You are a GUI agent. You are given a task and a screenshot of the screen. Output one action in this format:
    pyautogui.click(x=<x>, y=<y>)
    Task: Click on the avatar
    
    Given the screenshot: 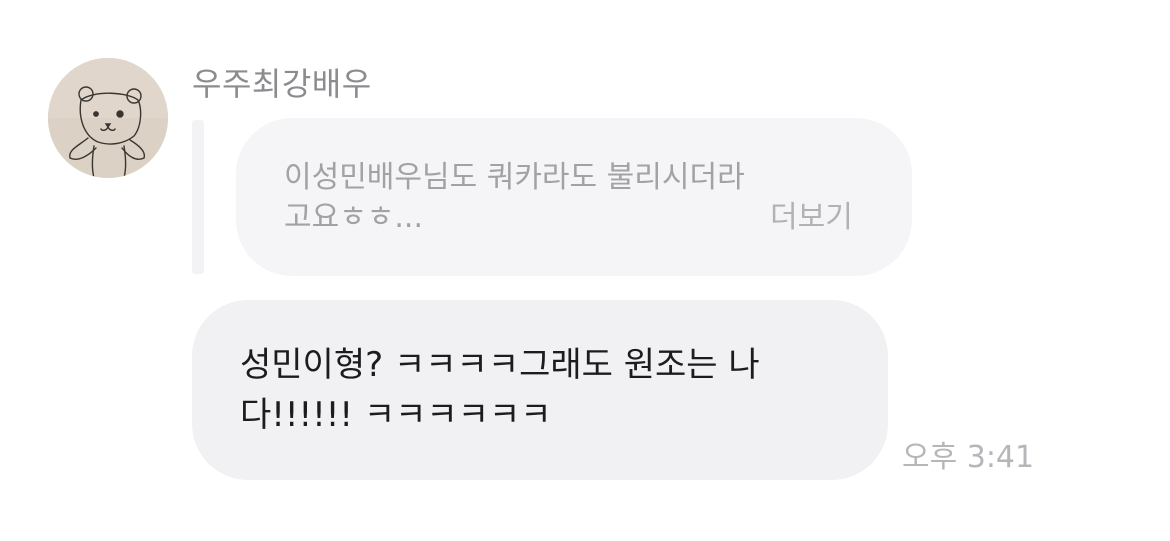 What is the action you would take?
    pyautogui.click(x=108, y=118)
    